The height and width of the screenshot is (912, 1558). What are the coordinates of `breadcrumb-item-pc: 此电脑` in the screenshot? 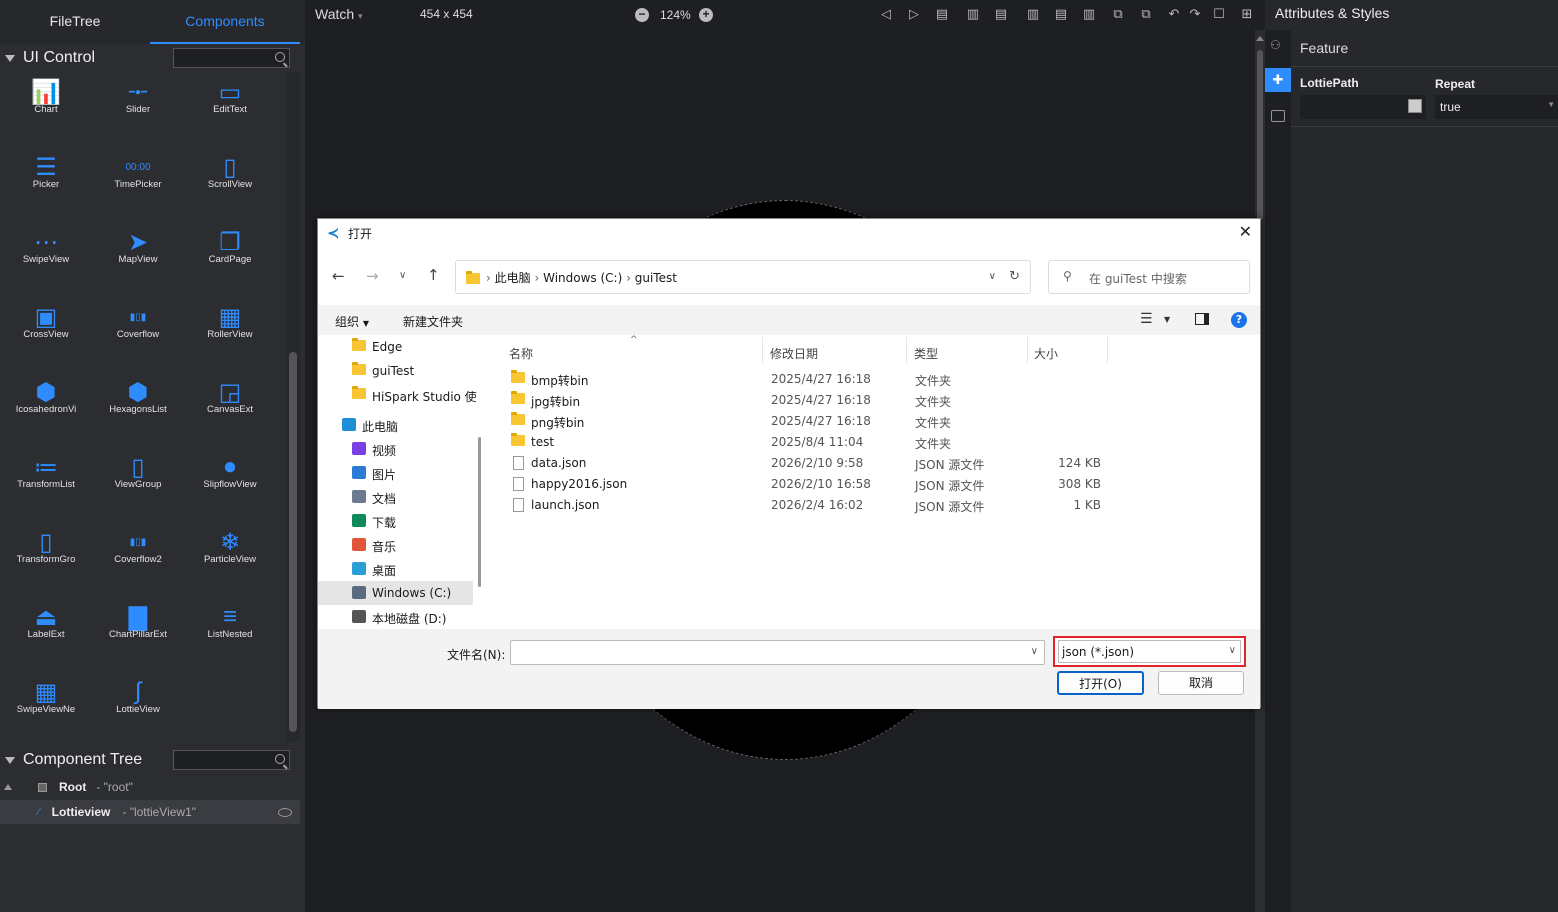 It's located at (513, 278).